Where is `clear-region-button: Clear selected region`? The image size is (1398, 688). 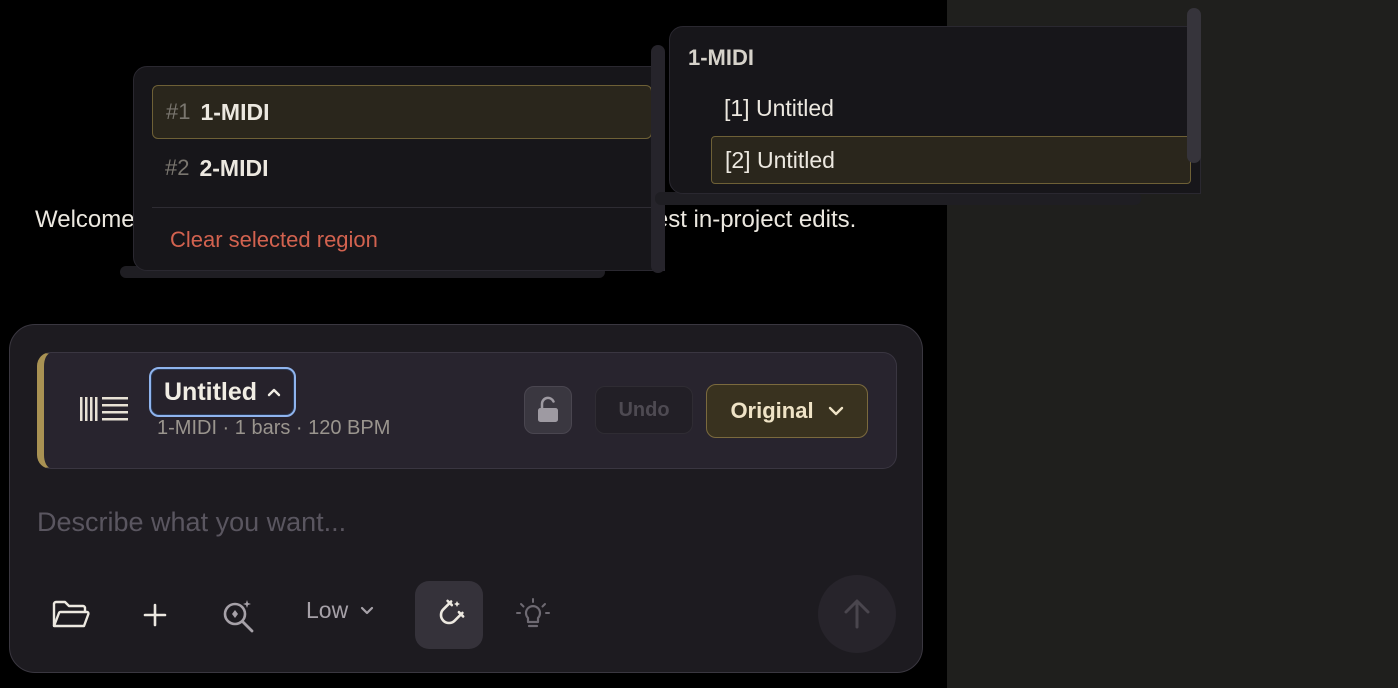 clear-region-button: Clear selected region is located at coordinates (274, 240).